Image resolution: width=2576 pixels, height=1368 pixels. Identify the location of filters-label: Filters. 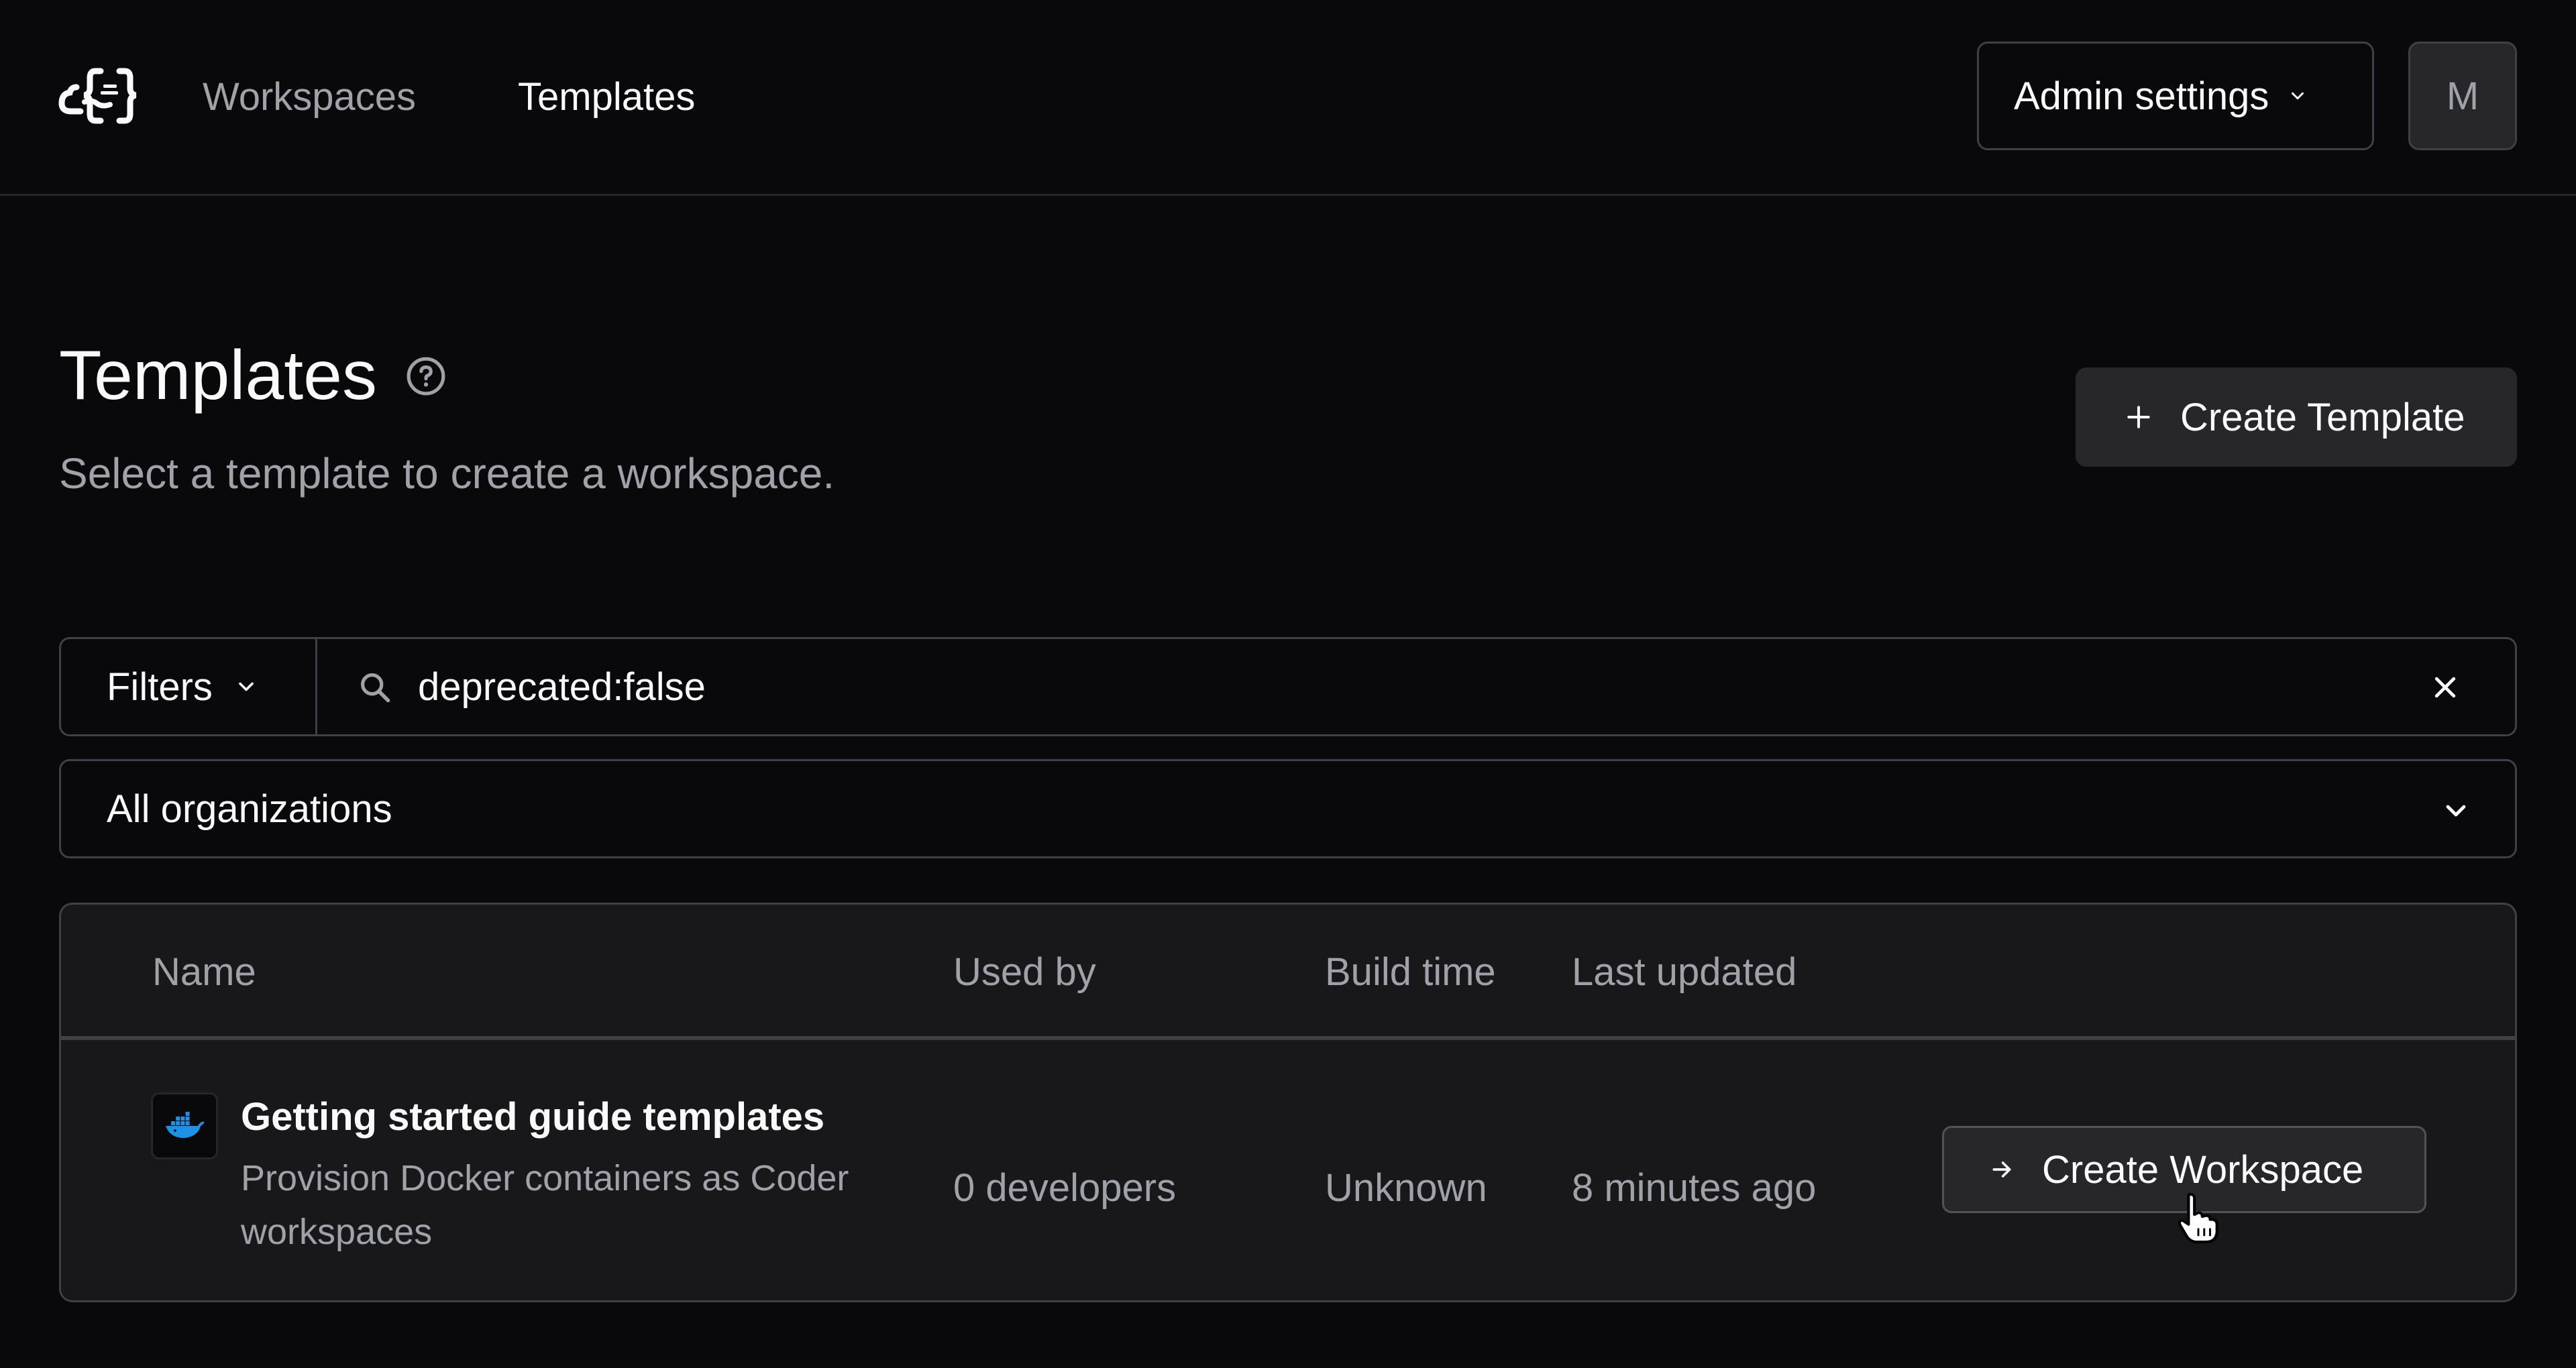
(160, 687).